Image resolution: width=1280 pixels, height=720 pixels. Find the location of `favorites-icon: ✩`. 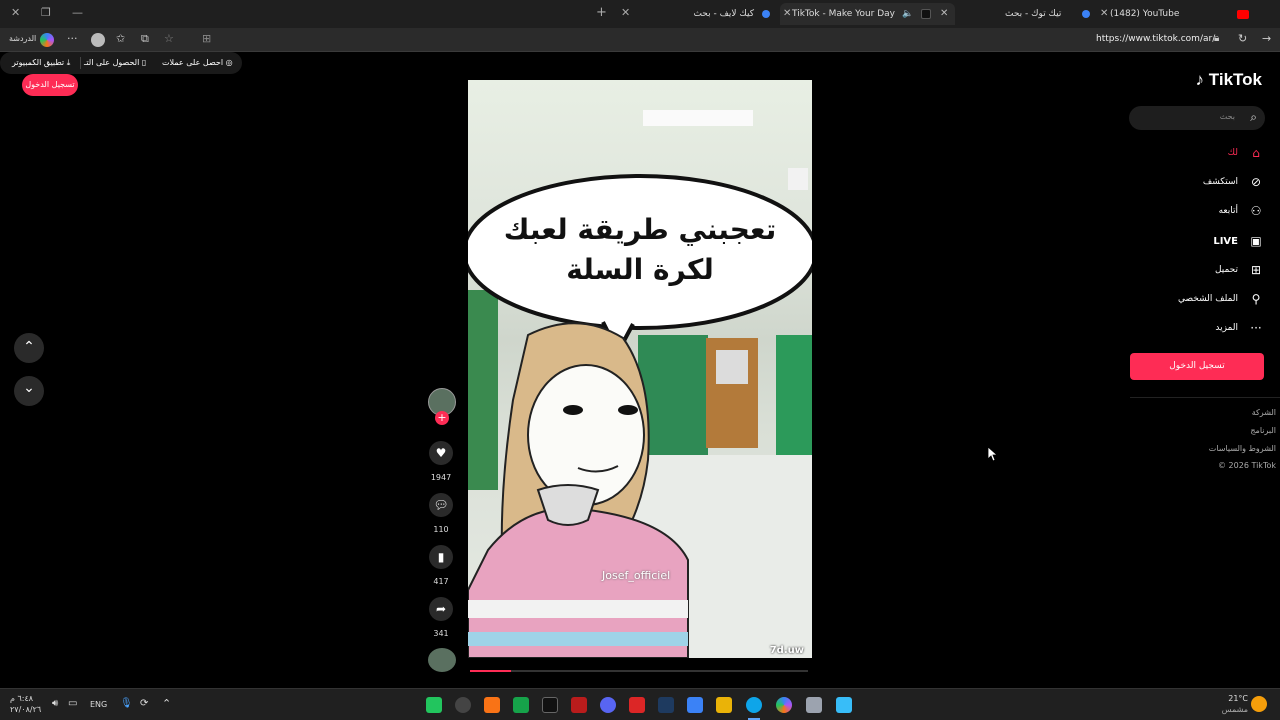

favorites-icon: ✩ is located at coordinates (120, 38).